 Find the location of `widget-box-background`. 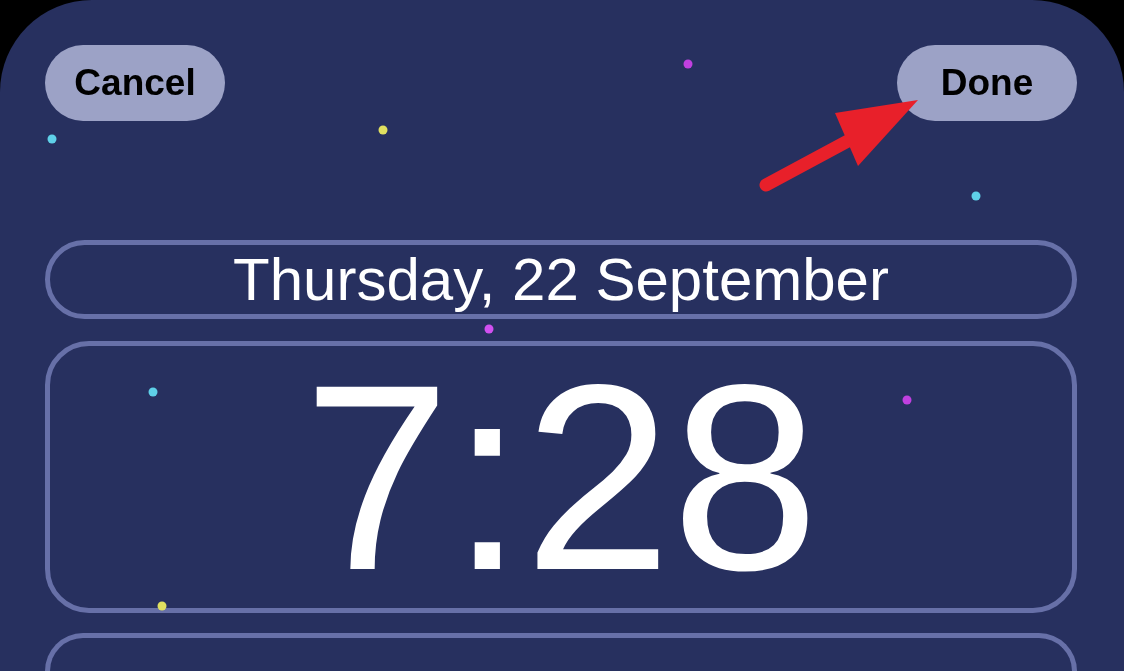

widget-box-background is located at coordinates (561, 652).